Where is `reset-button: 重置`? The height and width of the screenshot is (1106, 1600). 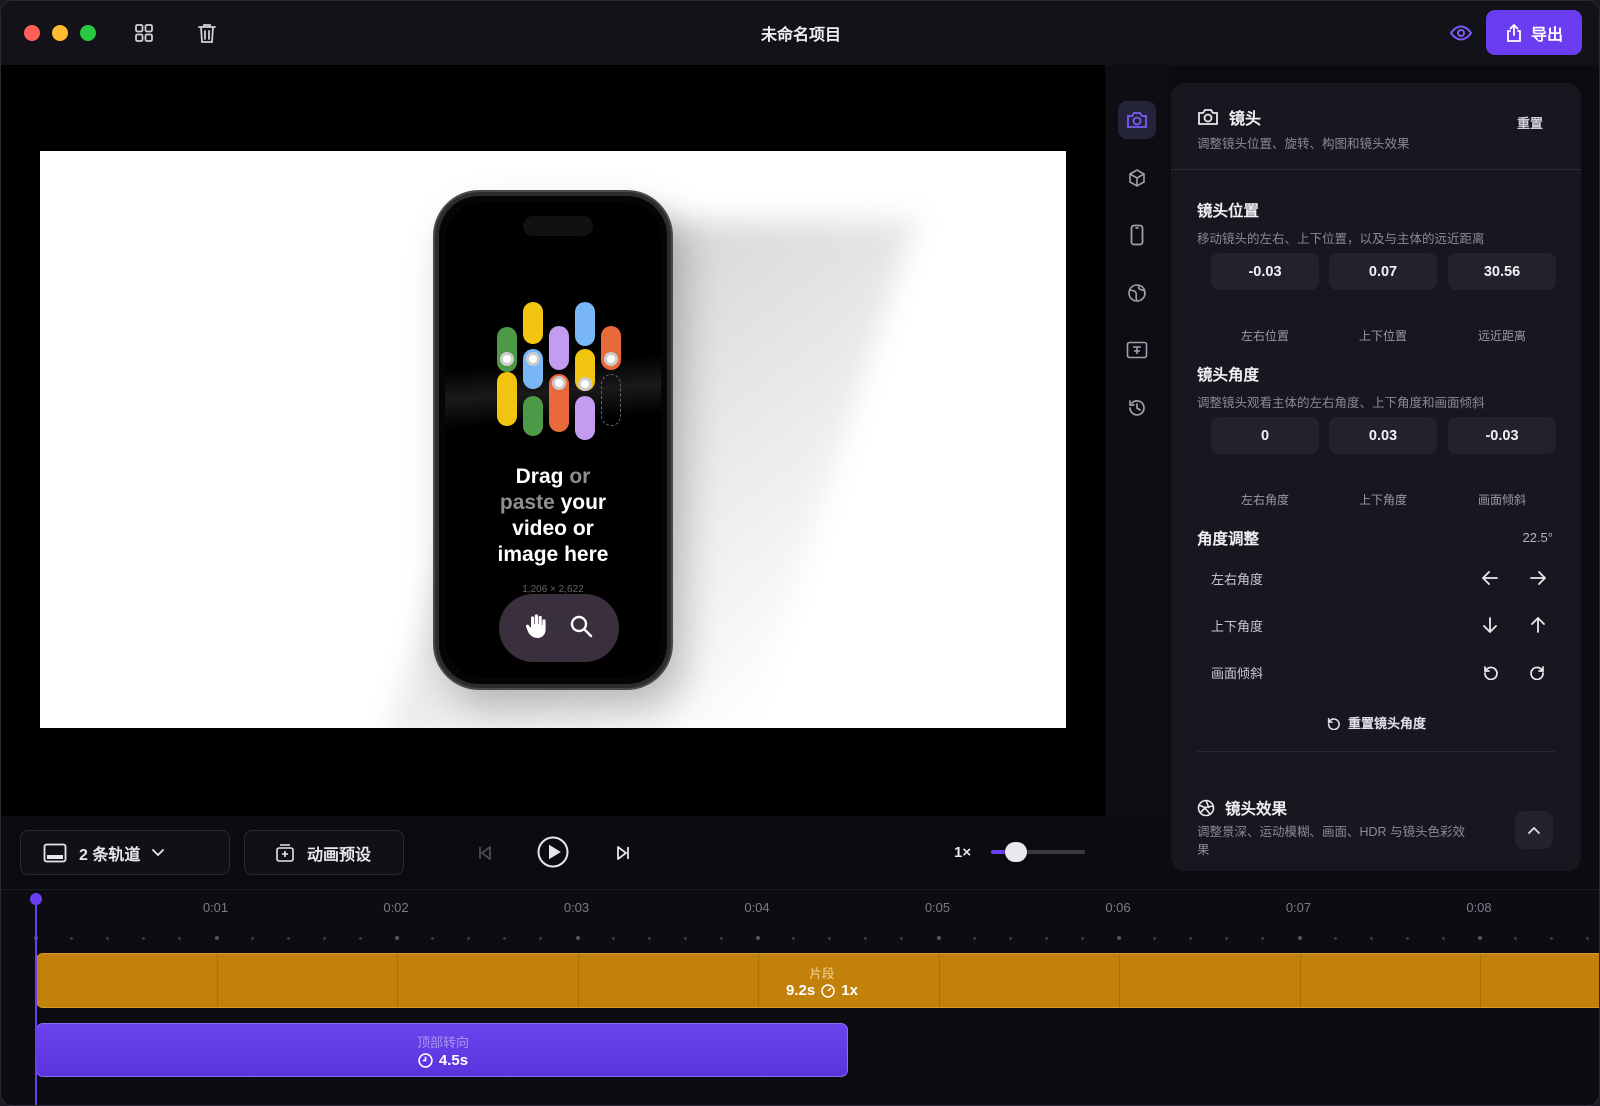
reset-button: 重置 is located at coordinates (1530, 122).